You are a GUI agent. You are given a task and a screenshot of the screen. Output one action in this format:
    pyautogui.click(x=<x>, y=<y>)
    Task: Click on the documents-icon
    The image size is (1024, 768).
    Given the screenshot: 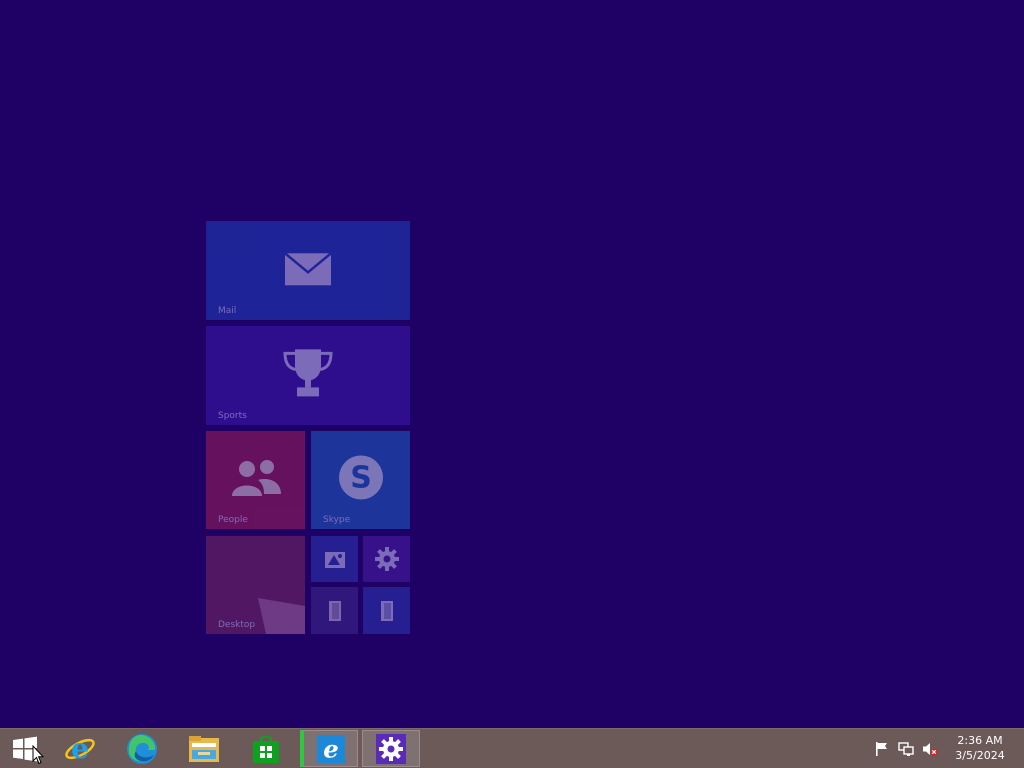 What is the action you would take?
    pyautogui.click(x=386, y=610)
    